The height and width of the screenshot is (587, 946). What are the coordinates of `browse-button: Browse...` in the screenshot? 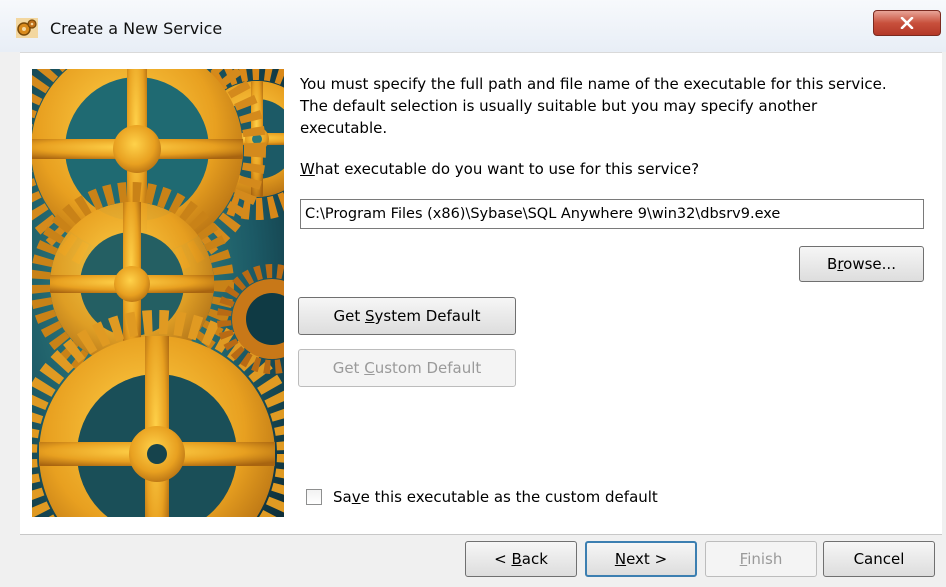 It's located at (861, 264).